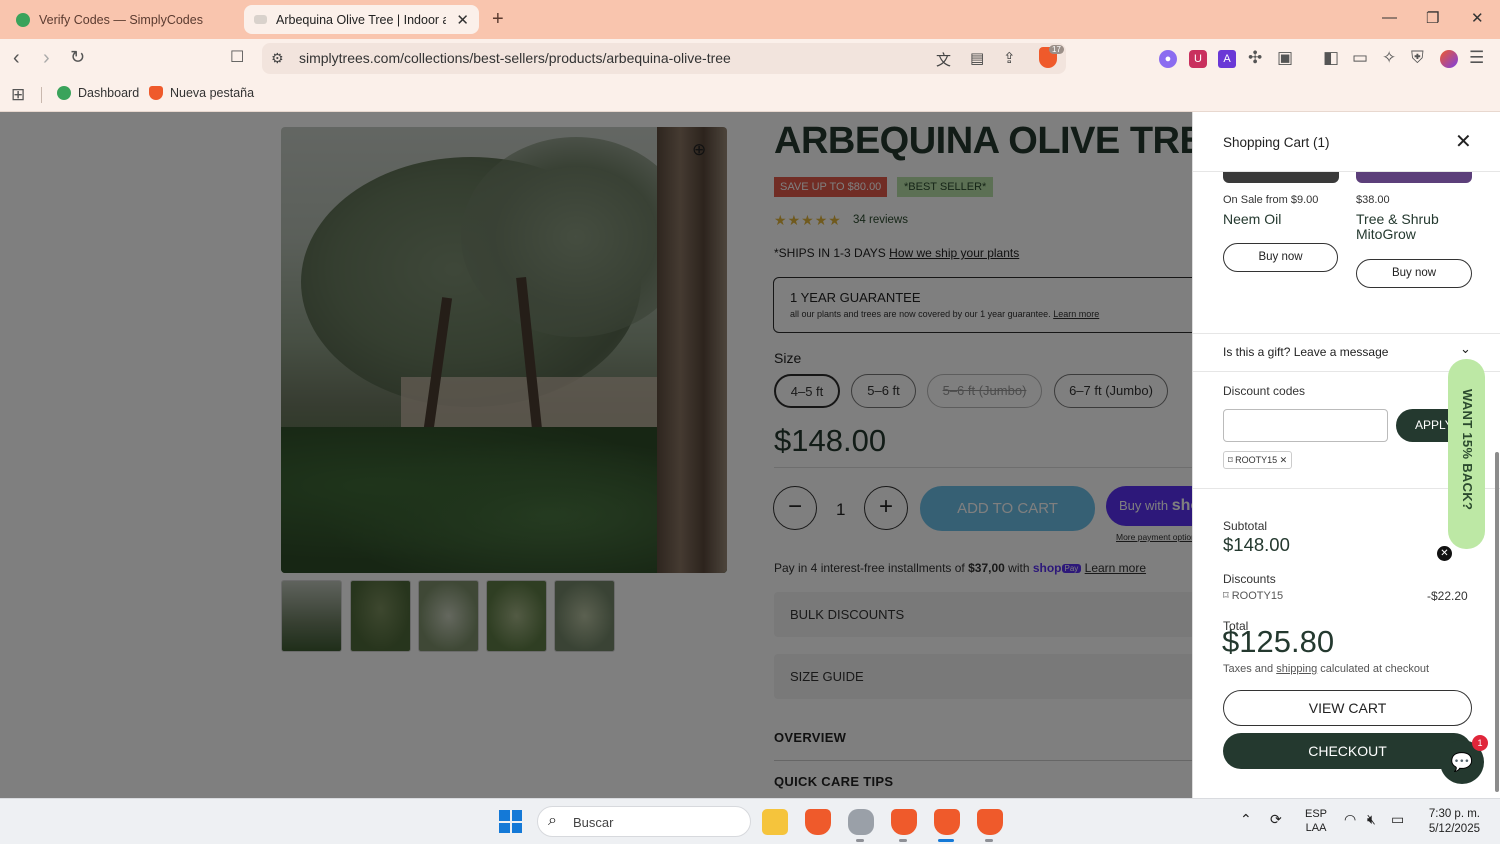  What do you see at coordinates (1454, 829) in the screenshot?
I see `clock-date: 5/12/2025` at bounding box center [1454, 829].